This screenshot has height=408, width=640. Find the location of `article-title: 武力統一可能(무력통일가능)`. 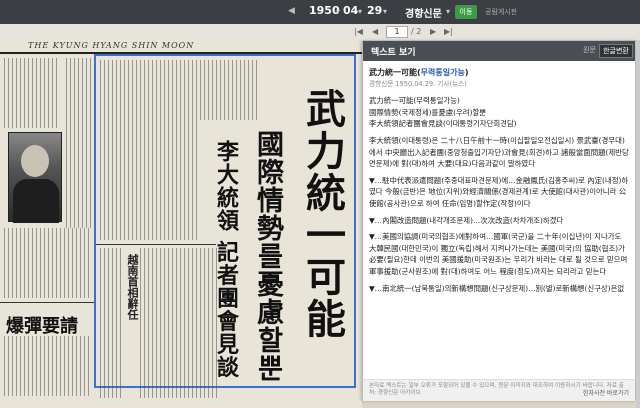

article-title: 武力統一可能(무력통일가능) is located at coordinates (419, 72).